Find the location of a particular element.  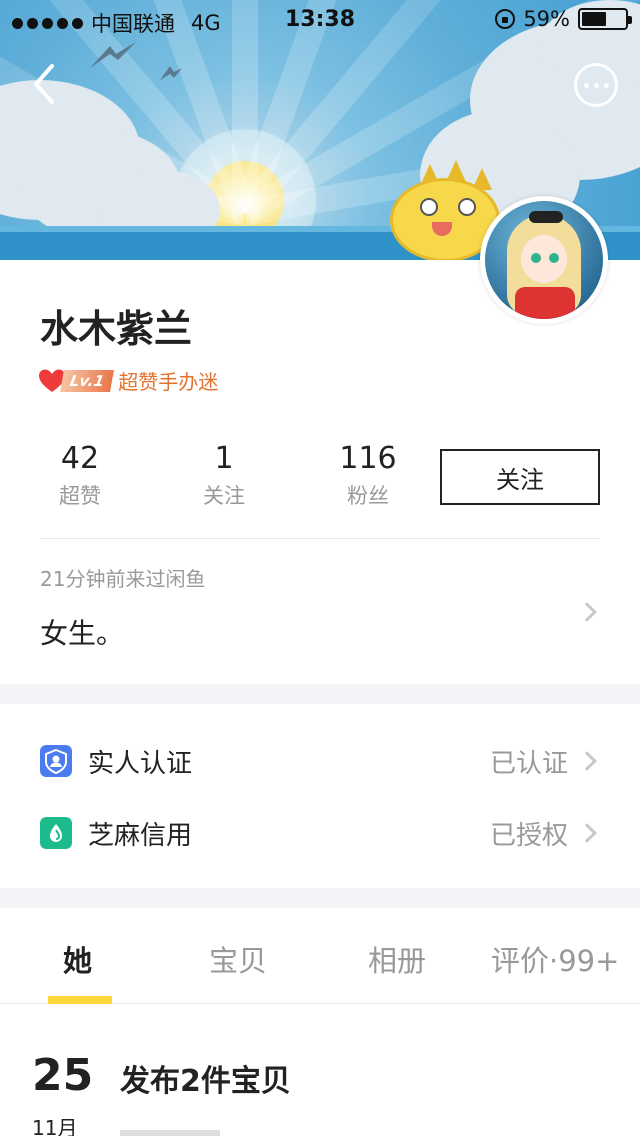

stat-followers: 116 粉丝 is located at coordinates (368, 475).